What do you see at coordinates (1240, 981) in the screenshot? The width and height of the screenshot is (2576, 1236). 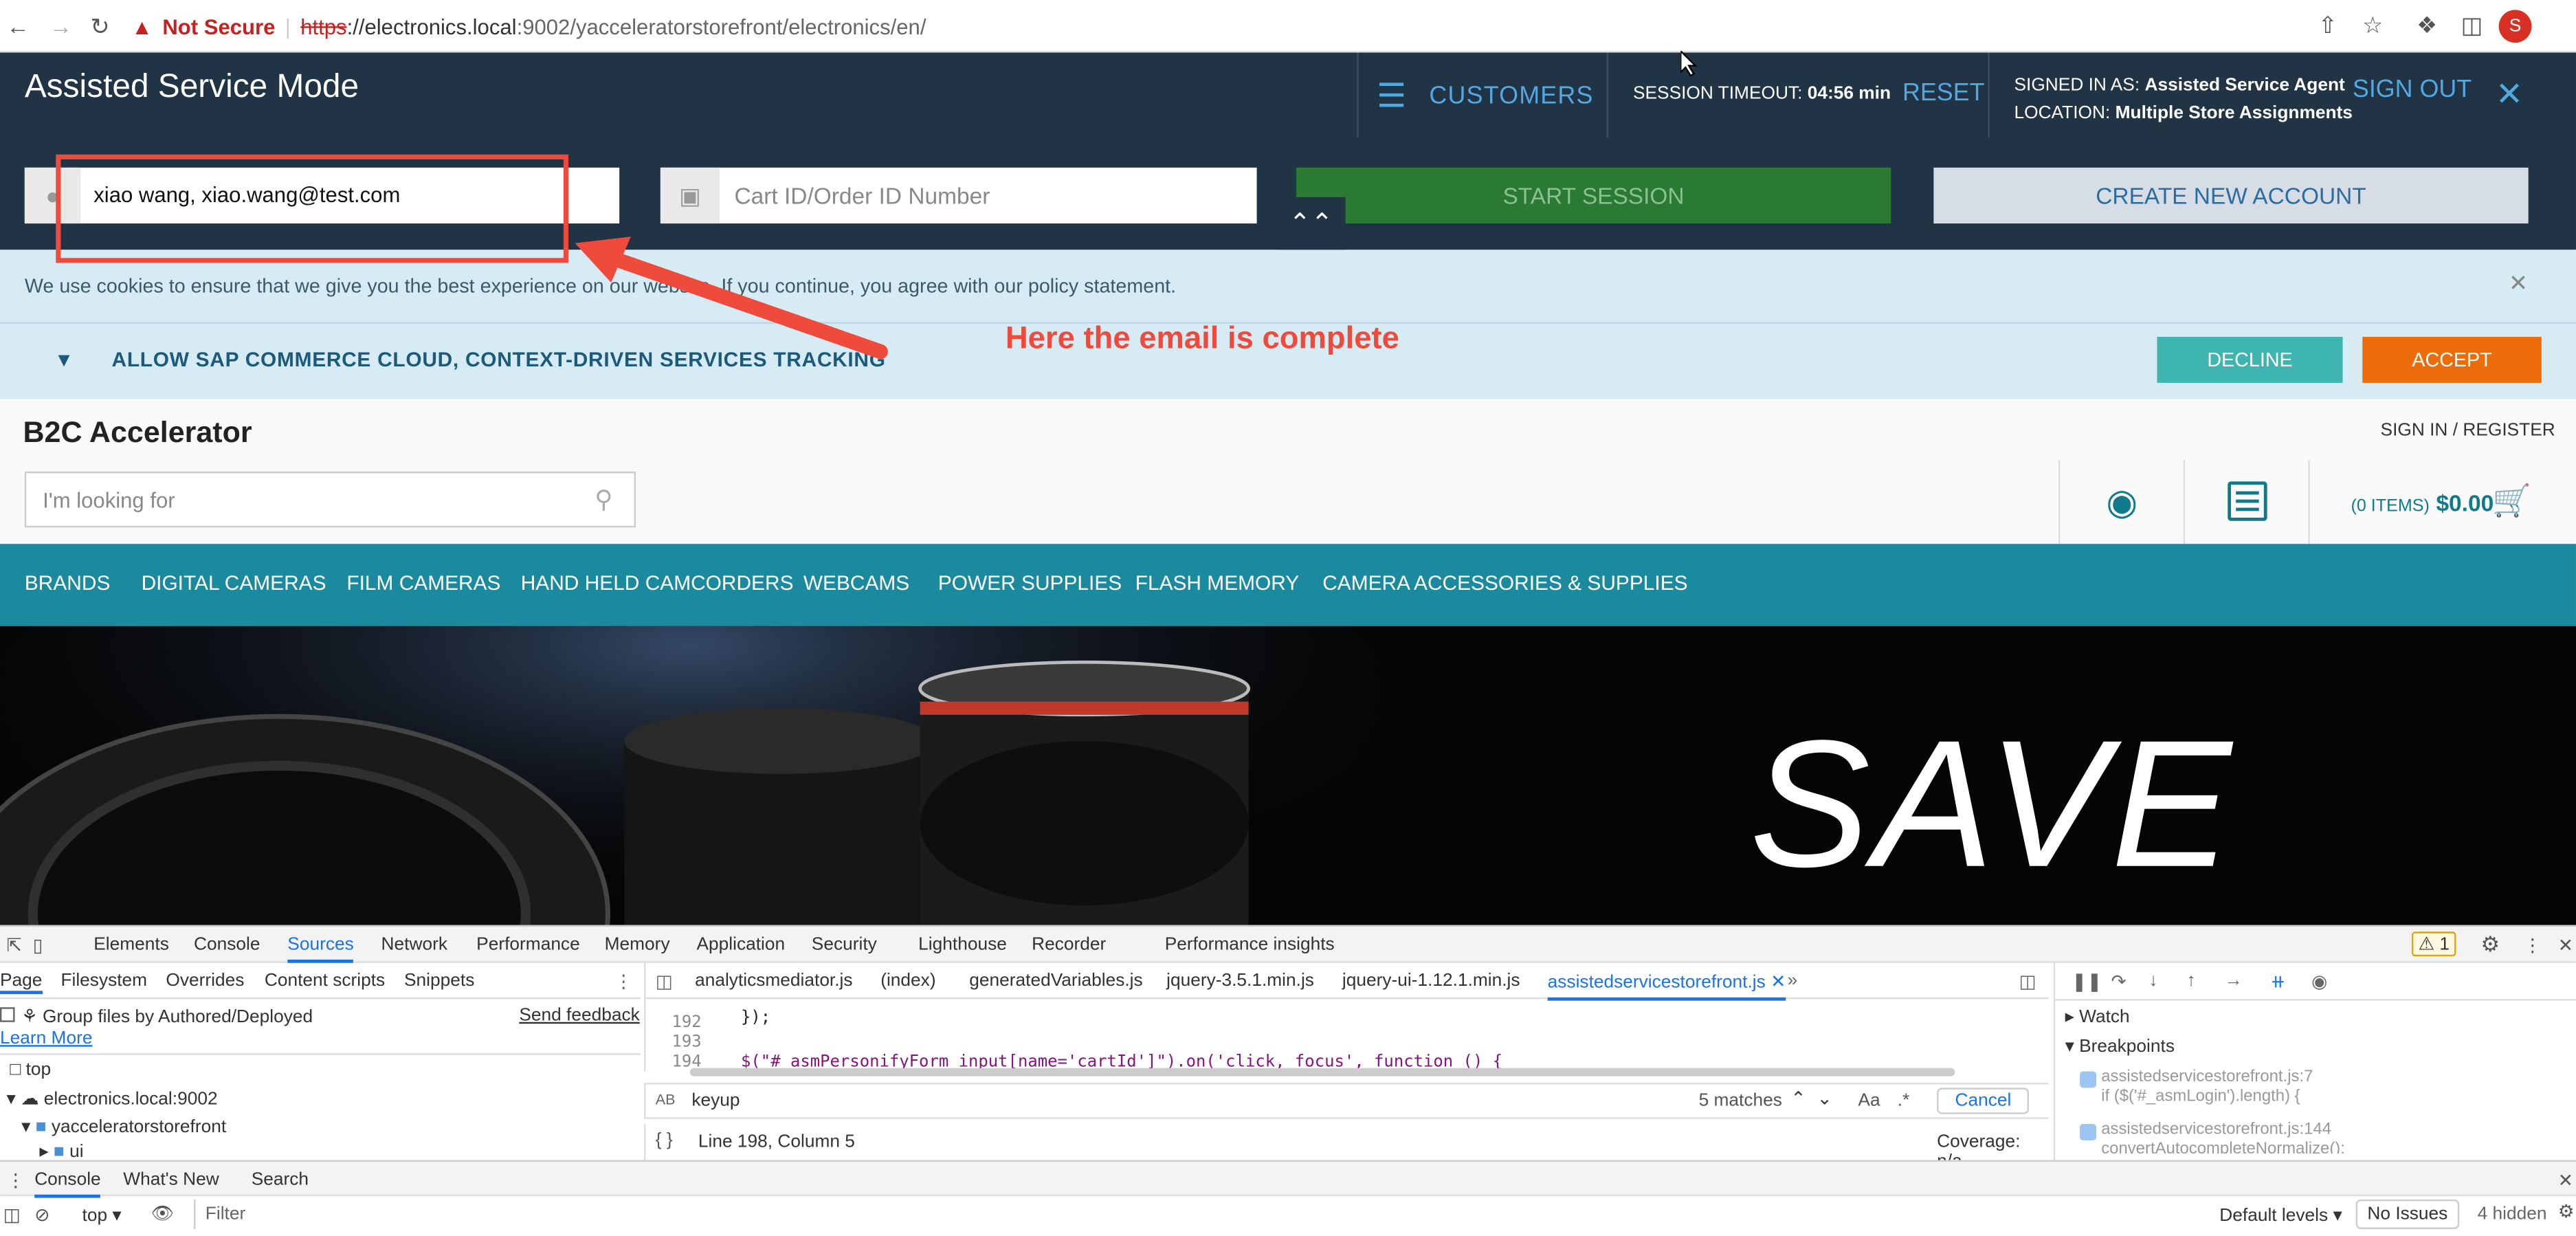 I see `file-tab: jquery-3.5.1.min.js` at bounding box center [1240, 981].